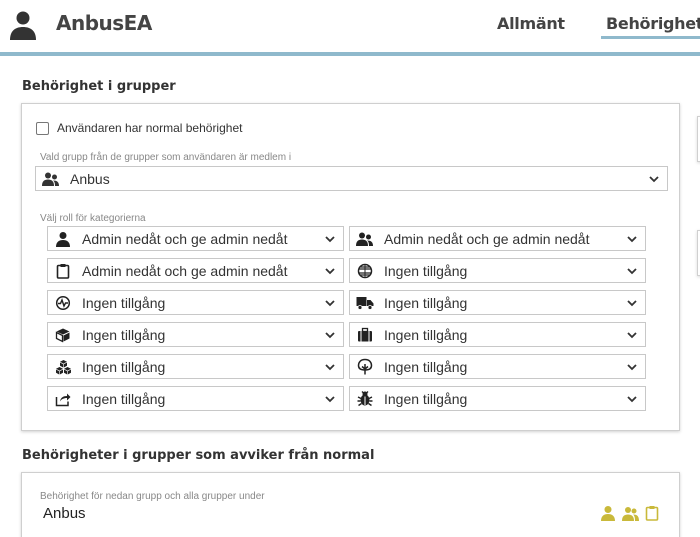 The width and height of the screenshot is (700, 537). I want to click on normal-permission-row: Användaren har normal behörighet, so click(139, 128).